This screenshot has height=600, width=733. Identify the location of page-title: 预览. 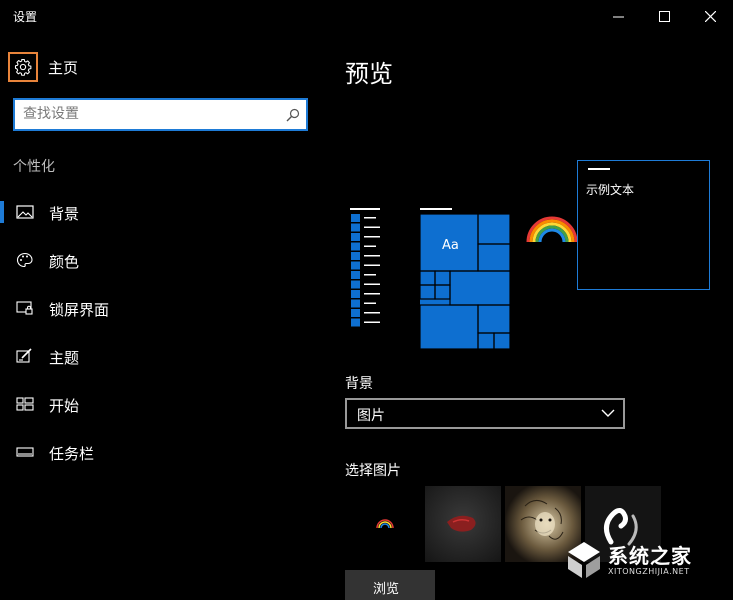
(369, 74).